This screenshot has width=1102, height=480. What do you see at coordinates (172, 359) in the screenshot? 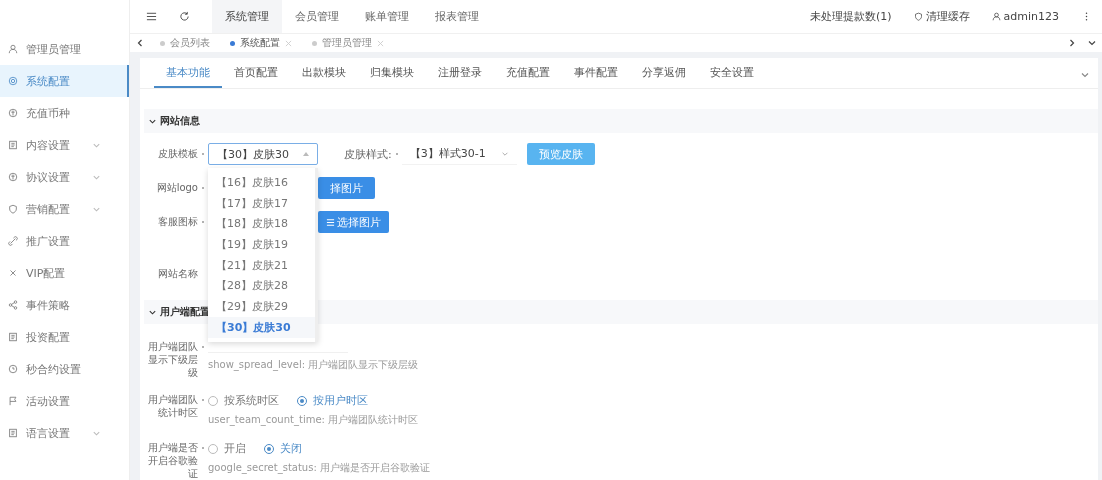
I see `field-label: 用户端团队显示下级层级` at bounding box center [172, 359].